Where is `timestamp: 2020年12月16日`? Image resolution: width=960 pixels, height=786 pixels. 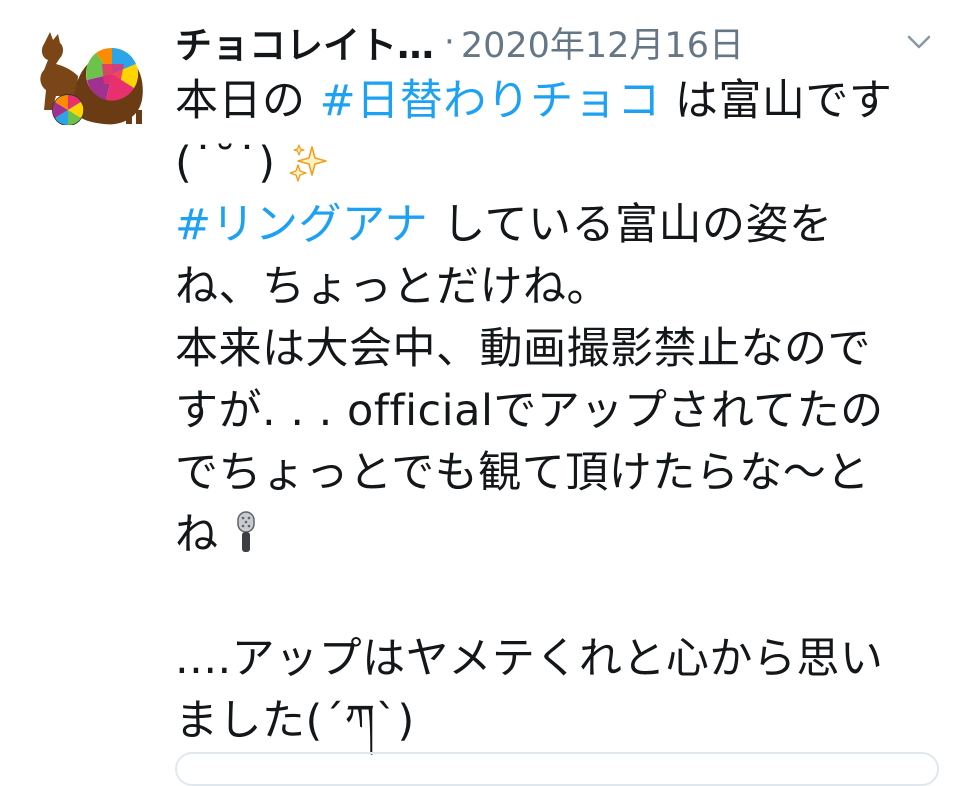 timestamp: 2020年12月16日 is located at coordinates (602, 42).